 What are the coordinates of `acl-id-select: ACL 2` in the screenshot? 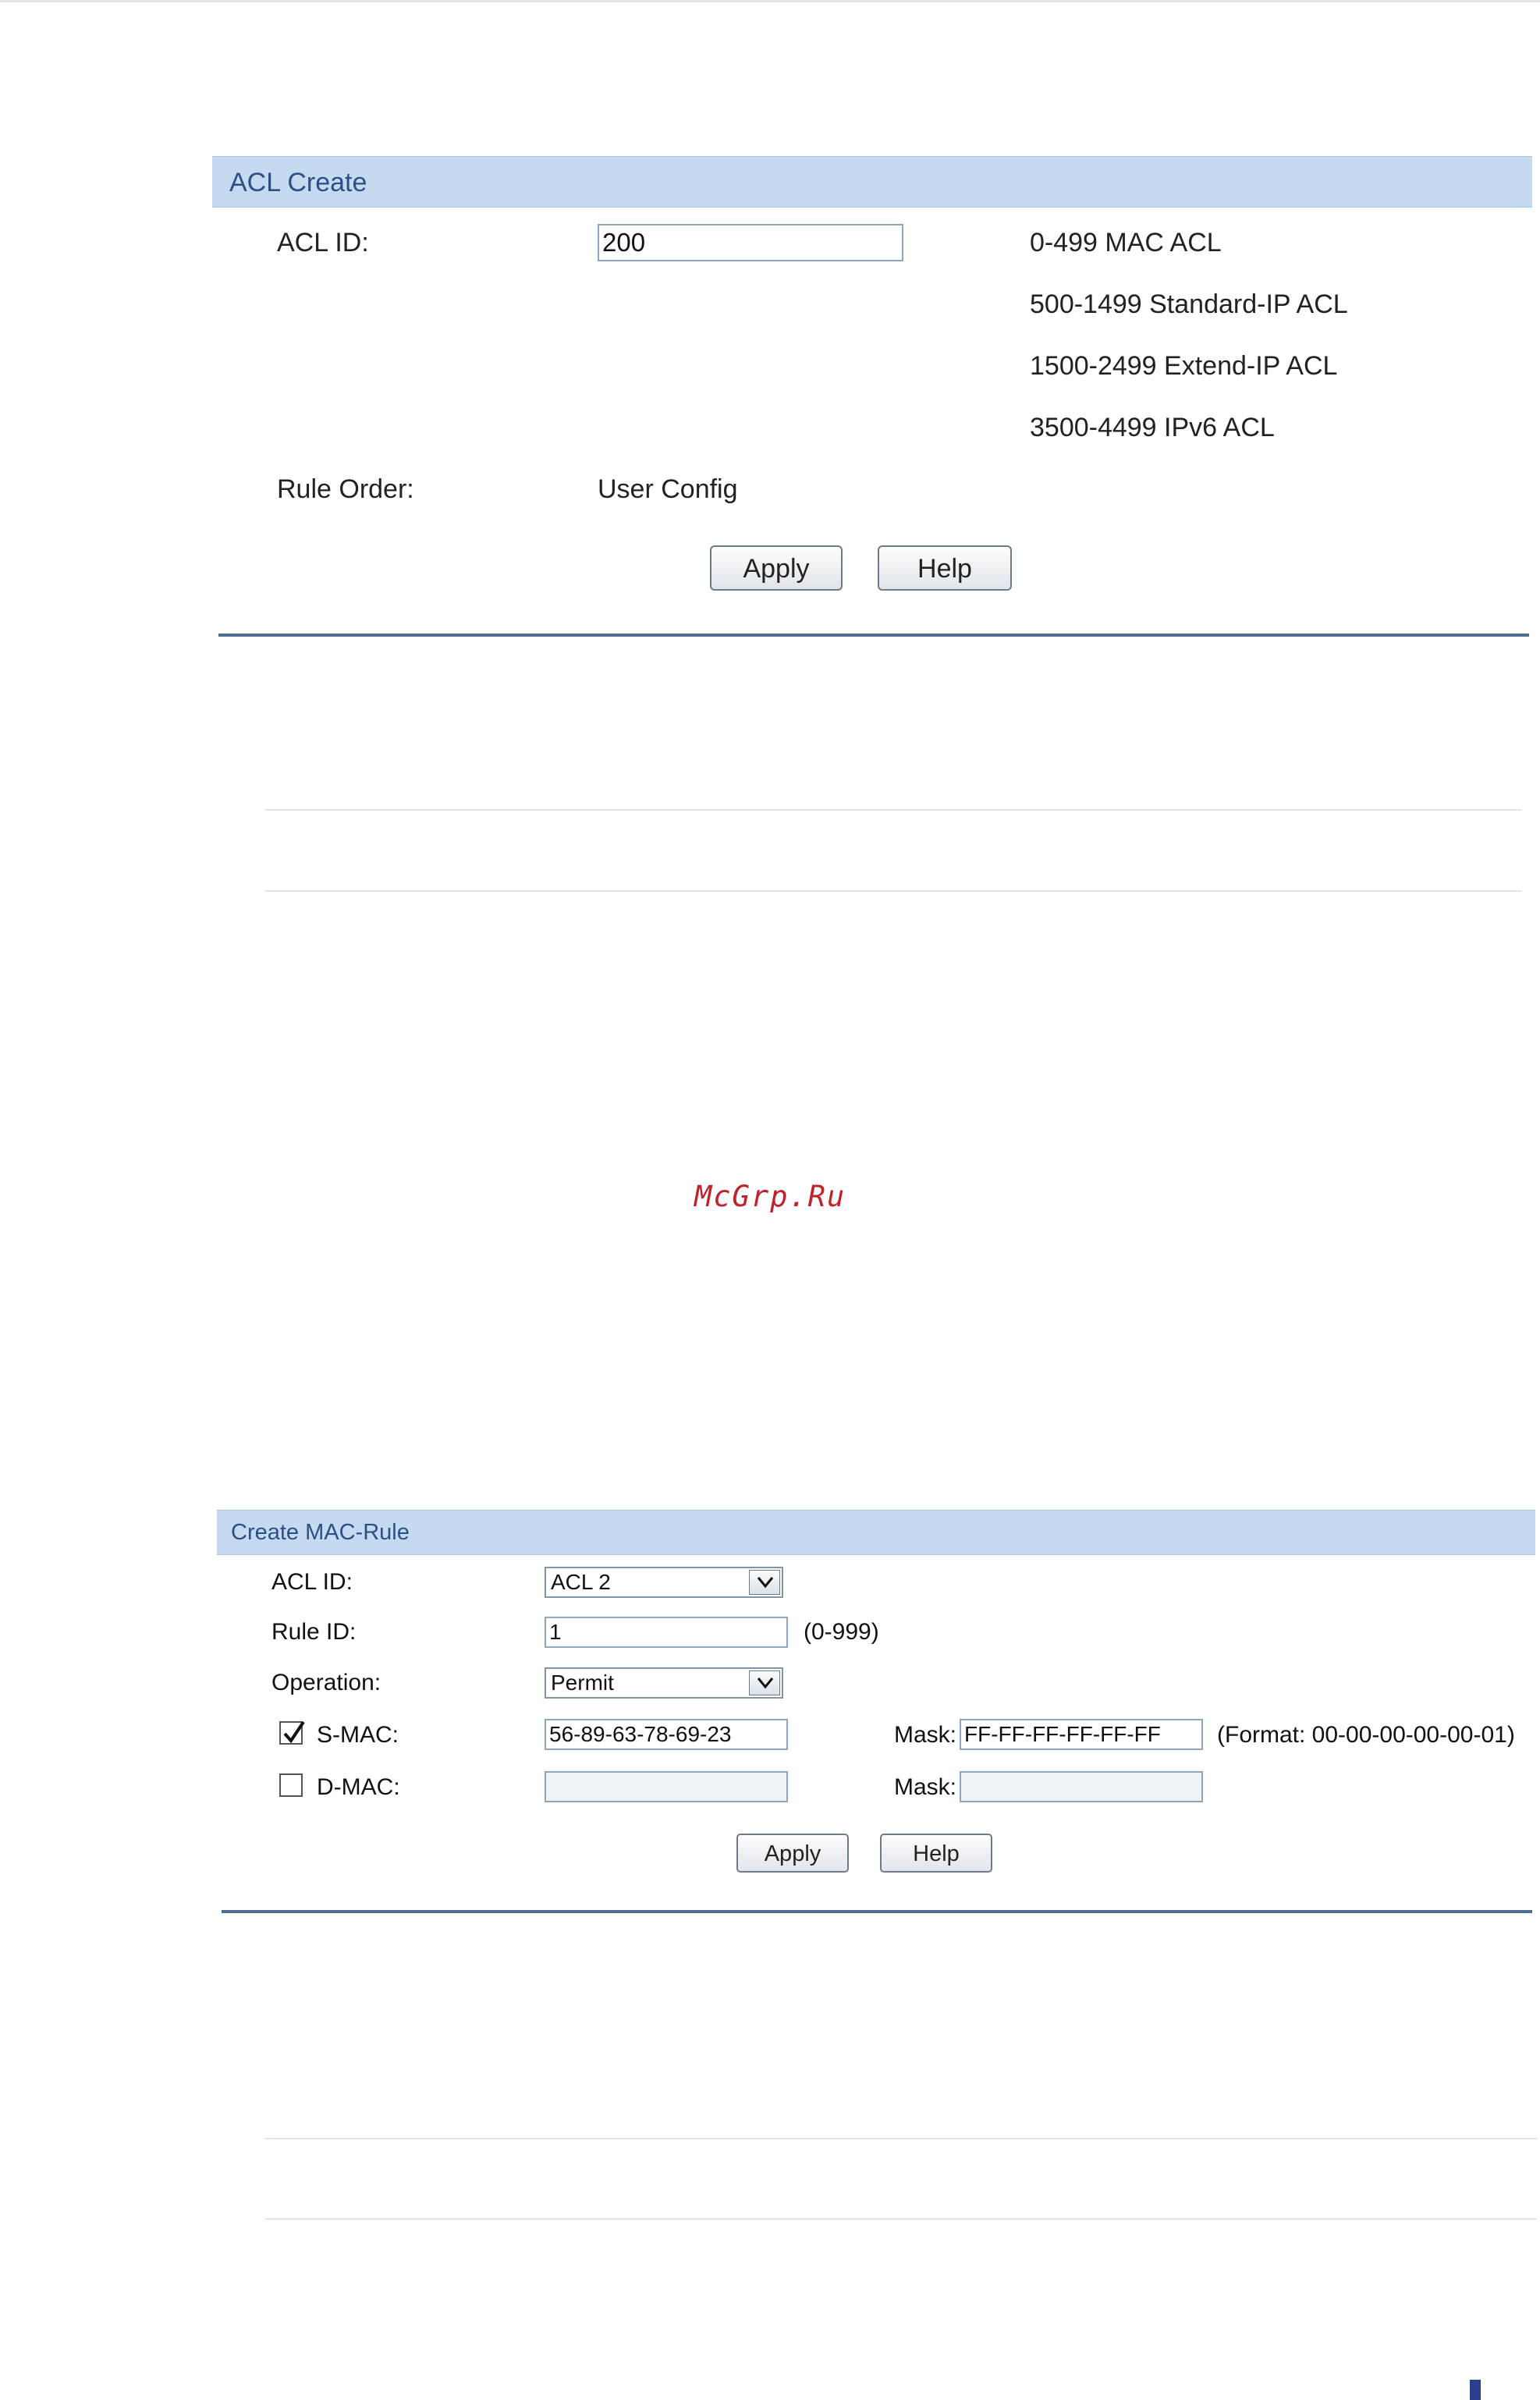 It's located at (664, 1582).